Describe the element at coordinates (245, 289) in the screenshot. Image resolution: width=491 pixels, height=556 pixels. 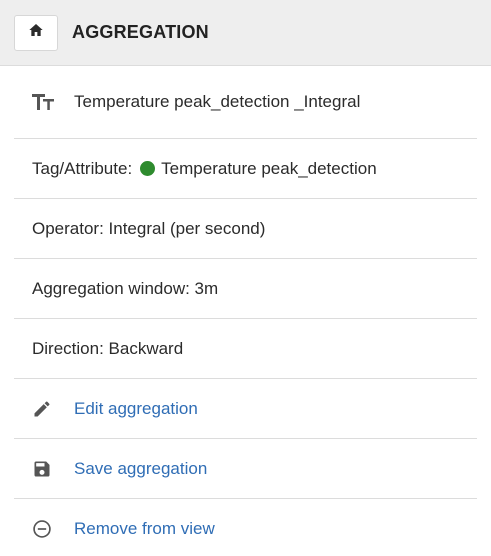
I see `aggregation-window-row: Aggregation window: 3m` at that location.